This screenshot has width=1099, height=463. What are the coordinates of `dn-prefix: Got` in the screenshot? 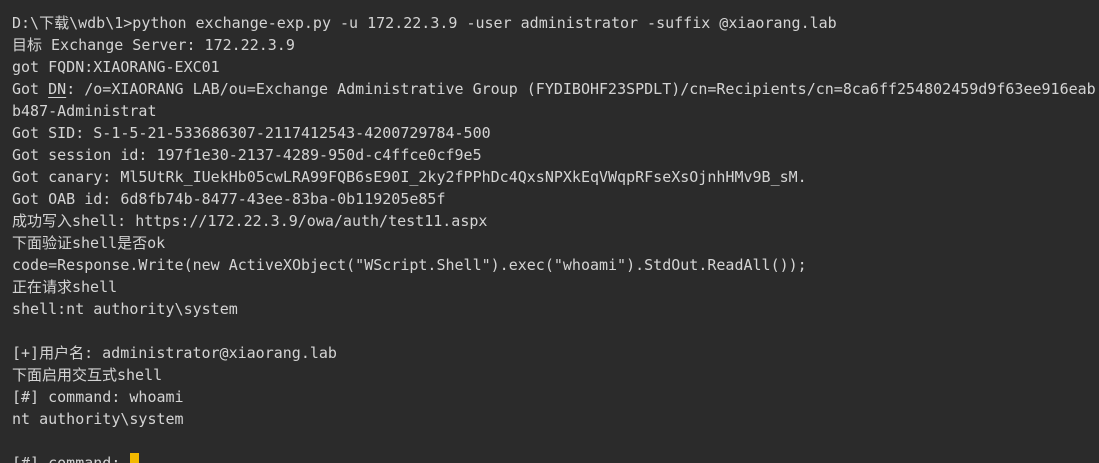 It's located at (30, 89).